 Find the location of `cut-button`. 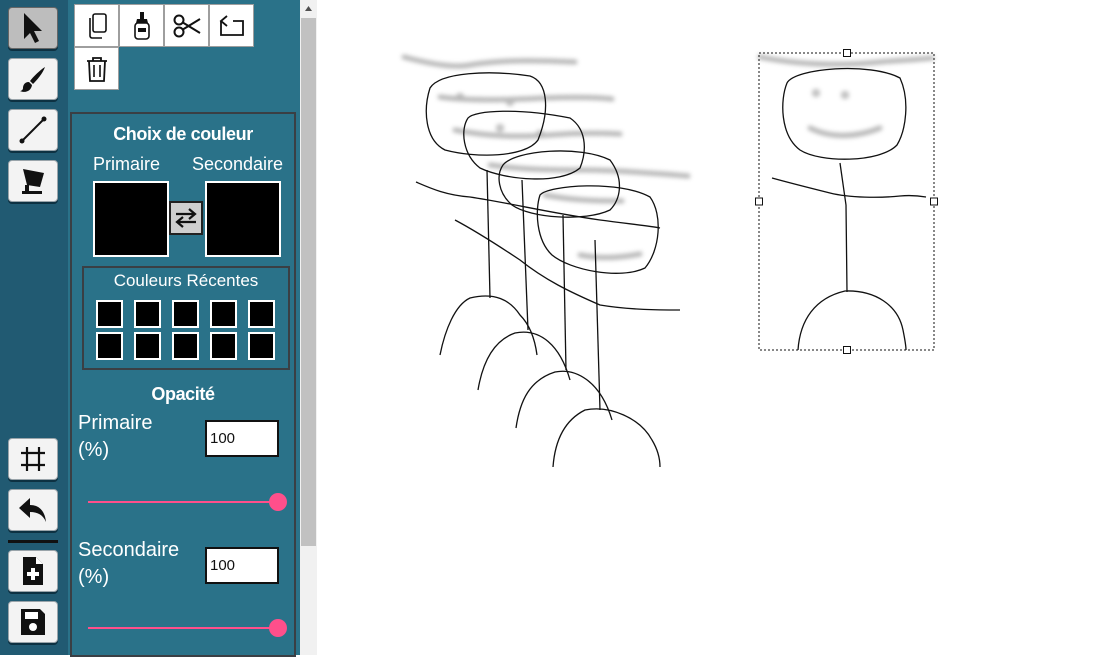

cut-button is located at coordinates (186, 25).